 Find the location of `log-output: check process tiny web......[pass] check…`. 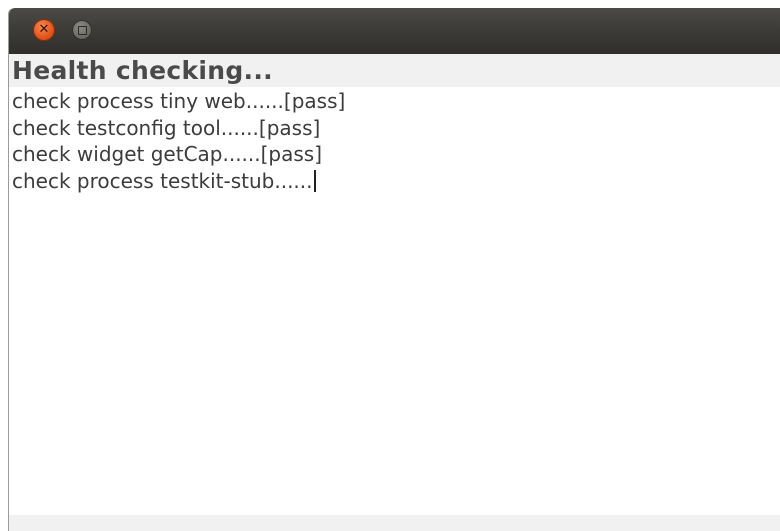

log-output: check process tiny web......[pass] check… is located at coordinates (178, 141).